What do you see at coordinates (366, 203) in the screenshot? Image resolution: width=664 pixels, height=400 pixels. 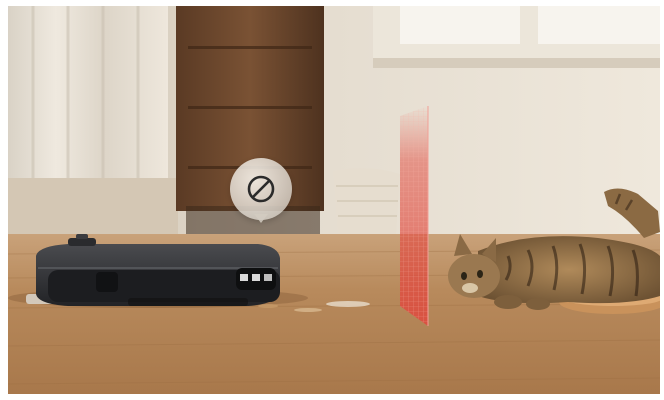 I see `basket` at bounding box center [366, 203].